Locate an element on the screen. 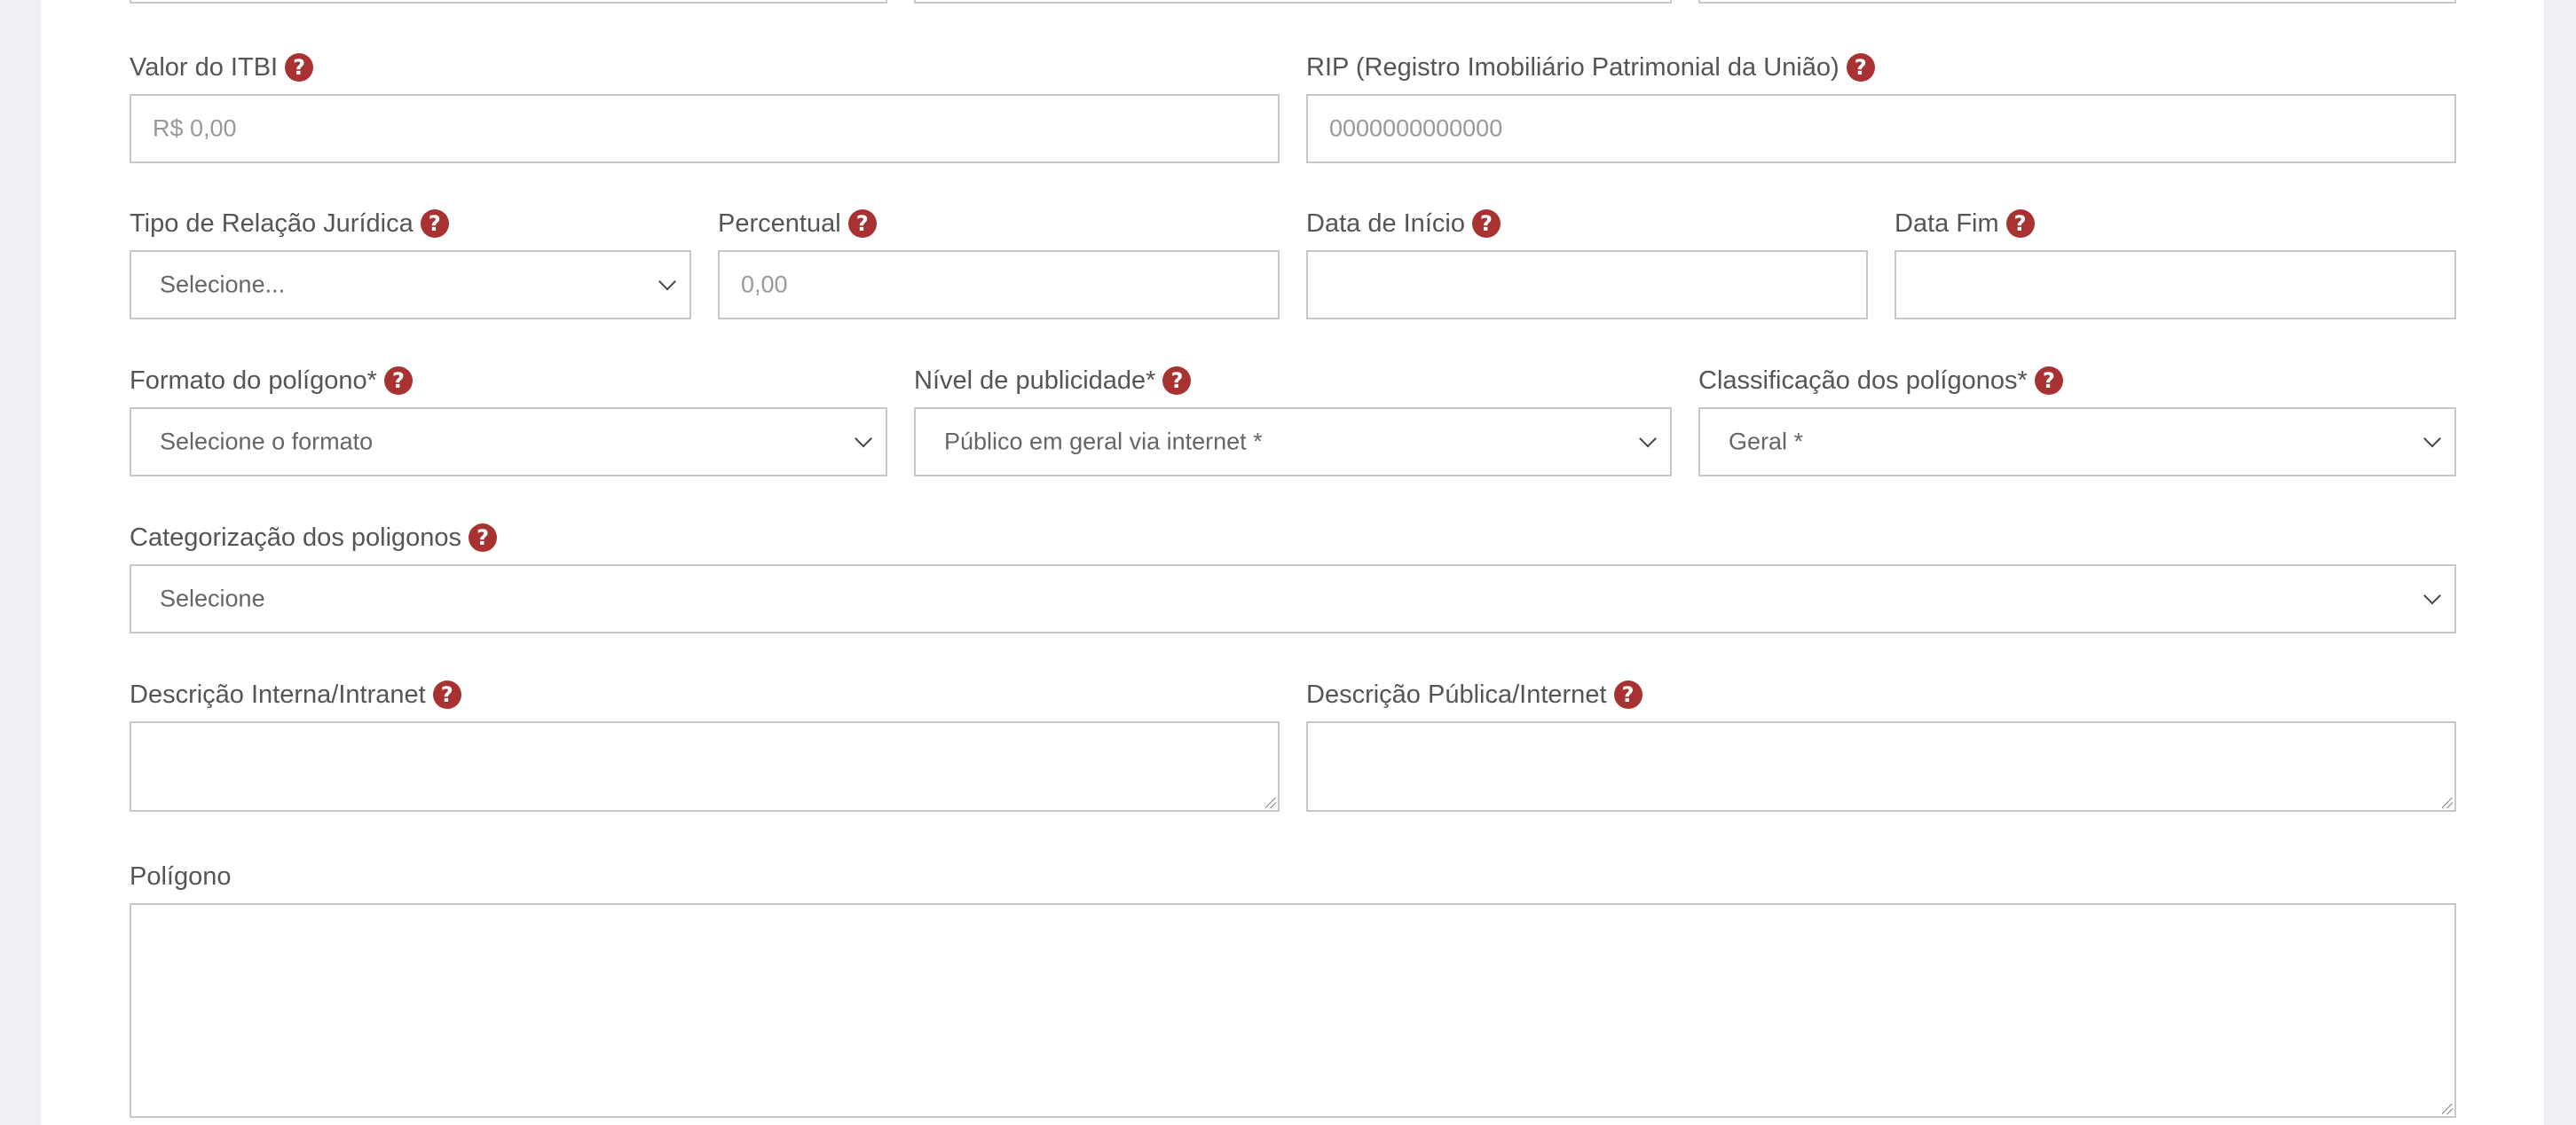 The width and height of the screenshot is (2576, 1125). descricao-publica-textarea is located at coordinates (1881, 767).